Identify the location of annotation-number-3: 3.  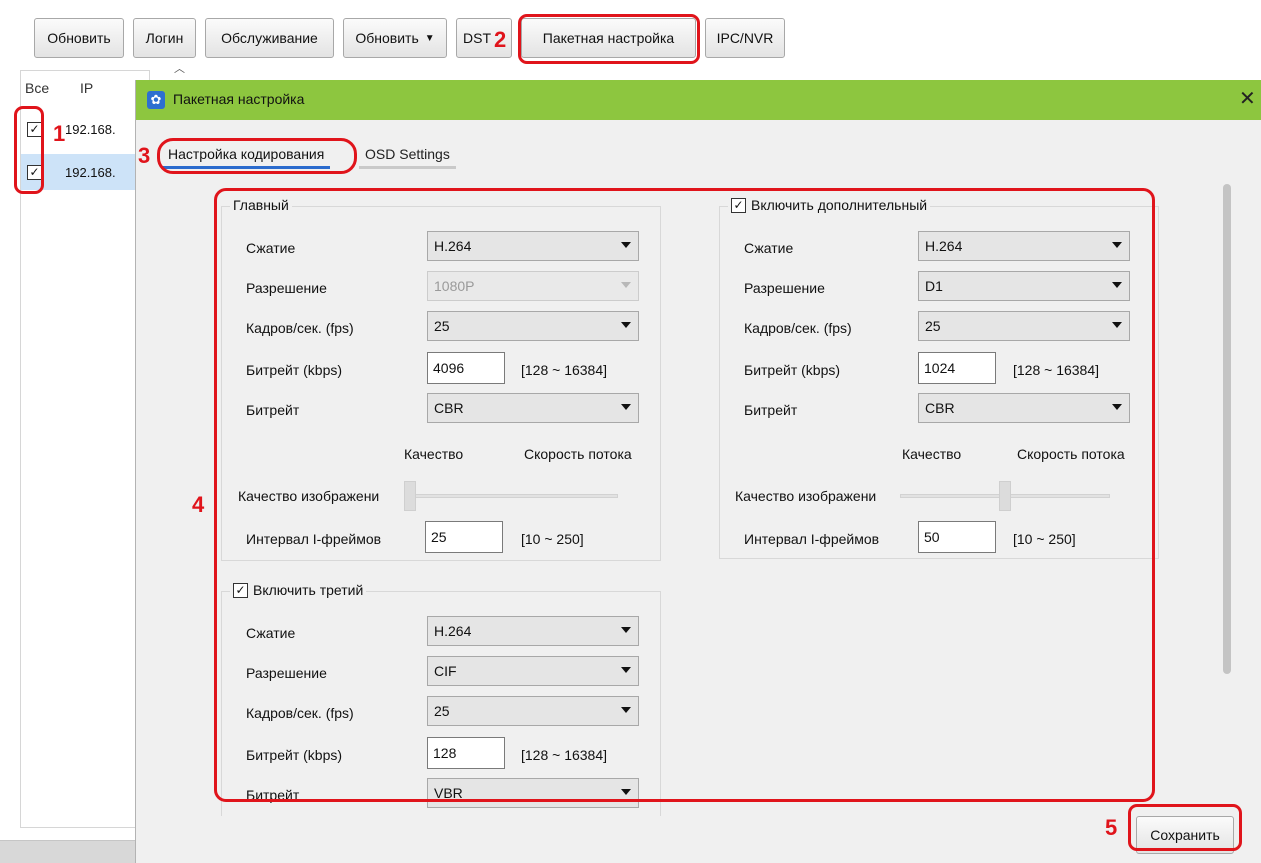
(144, 155).